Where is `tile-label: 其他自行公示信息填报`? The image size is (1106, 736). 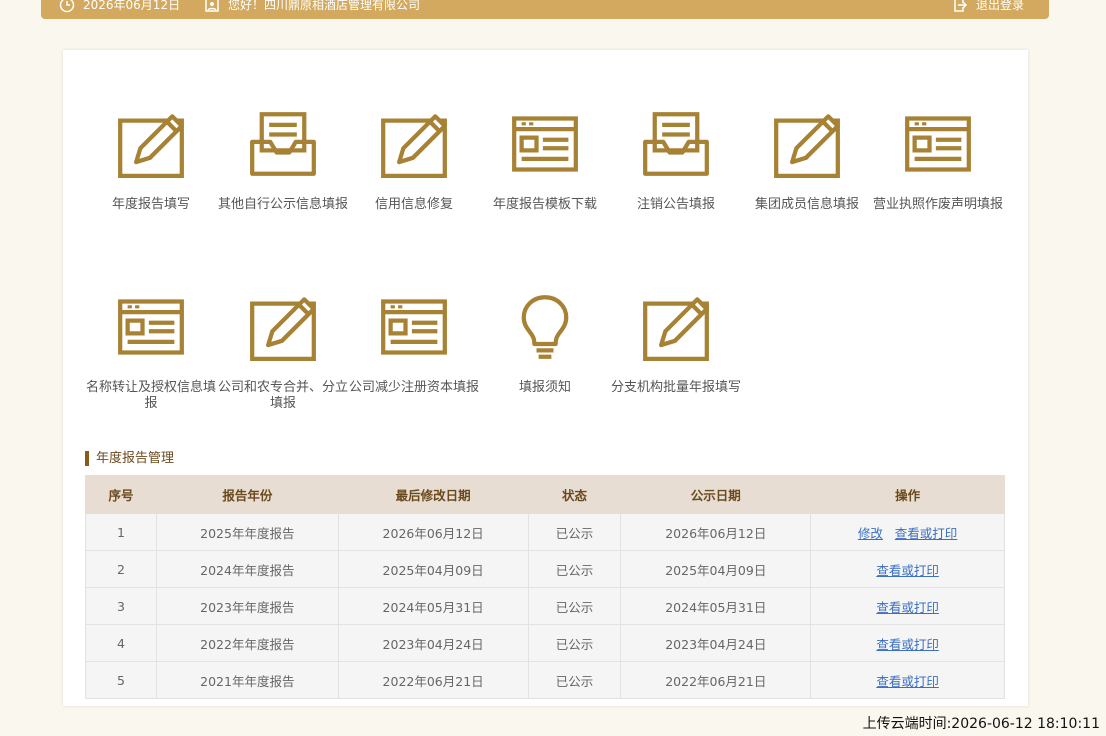
tile-label: 其他自行公示信息填报 is located at coordinates (282, 204).